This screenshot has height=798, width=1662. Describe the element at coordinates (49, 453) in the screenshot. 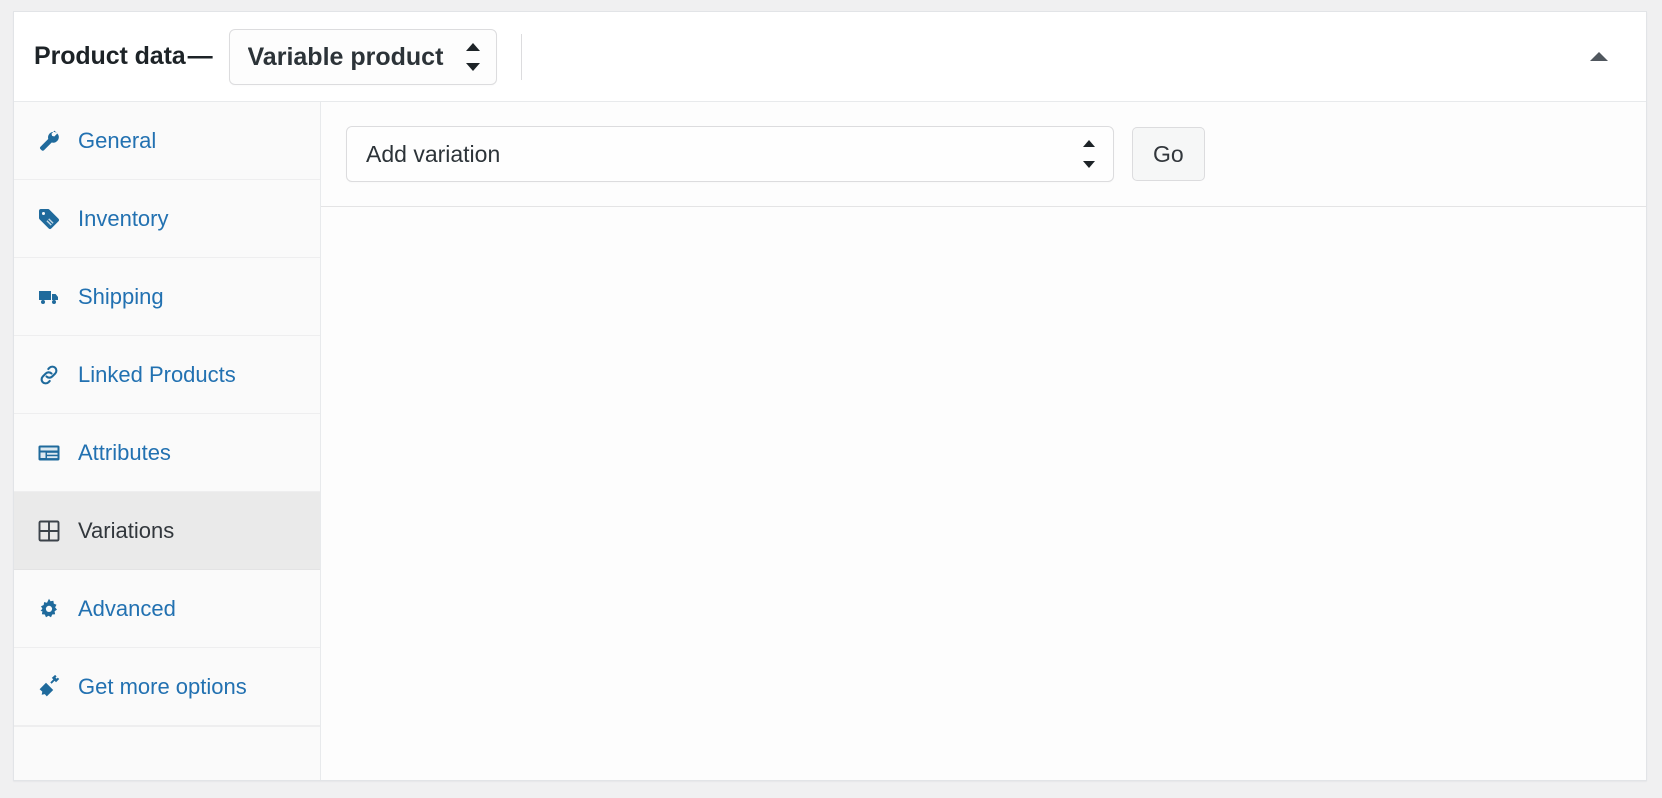

I see `form-icon` at that location.